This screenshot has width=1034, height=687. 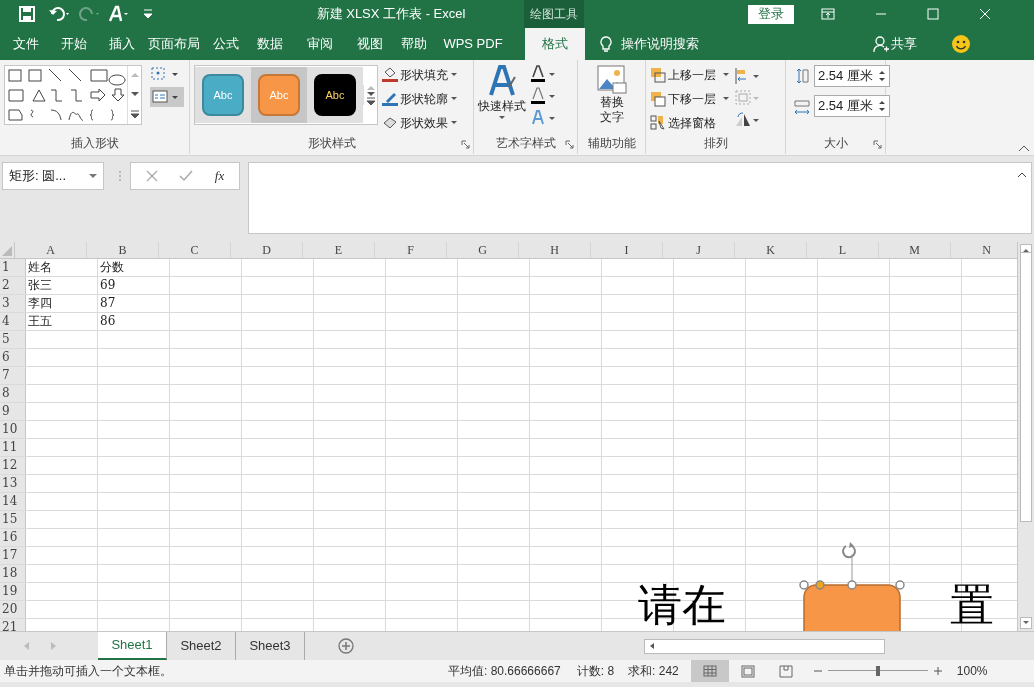 I want to click on share-button: 共享, so click(x=895, y=44).